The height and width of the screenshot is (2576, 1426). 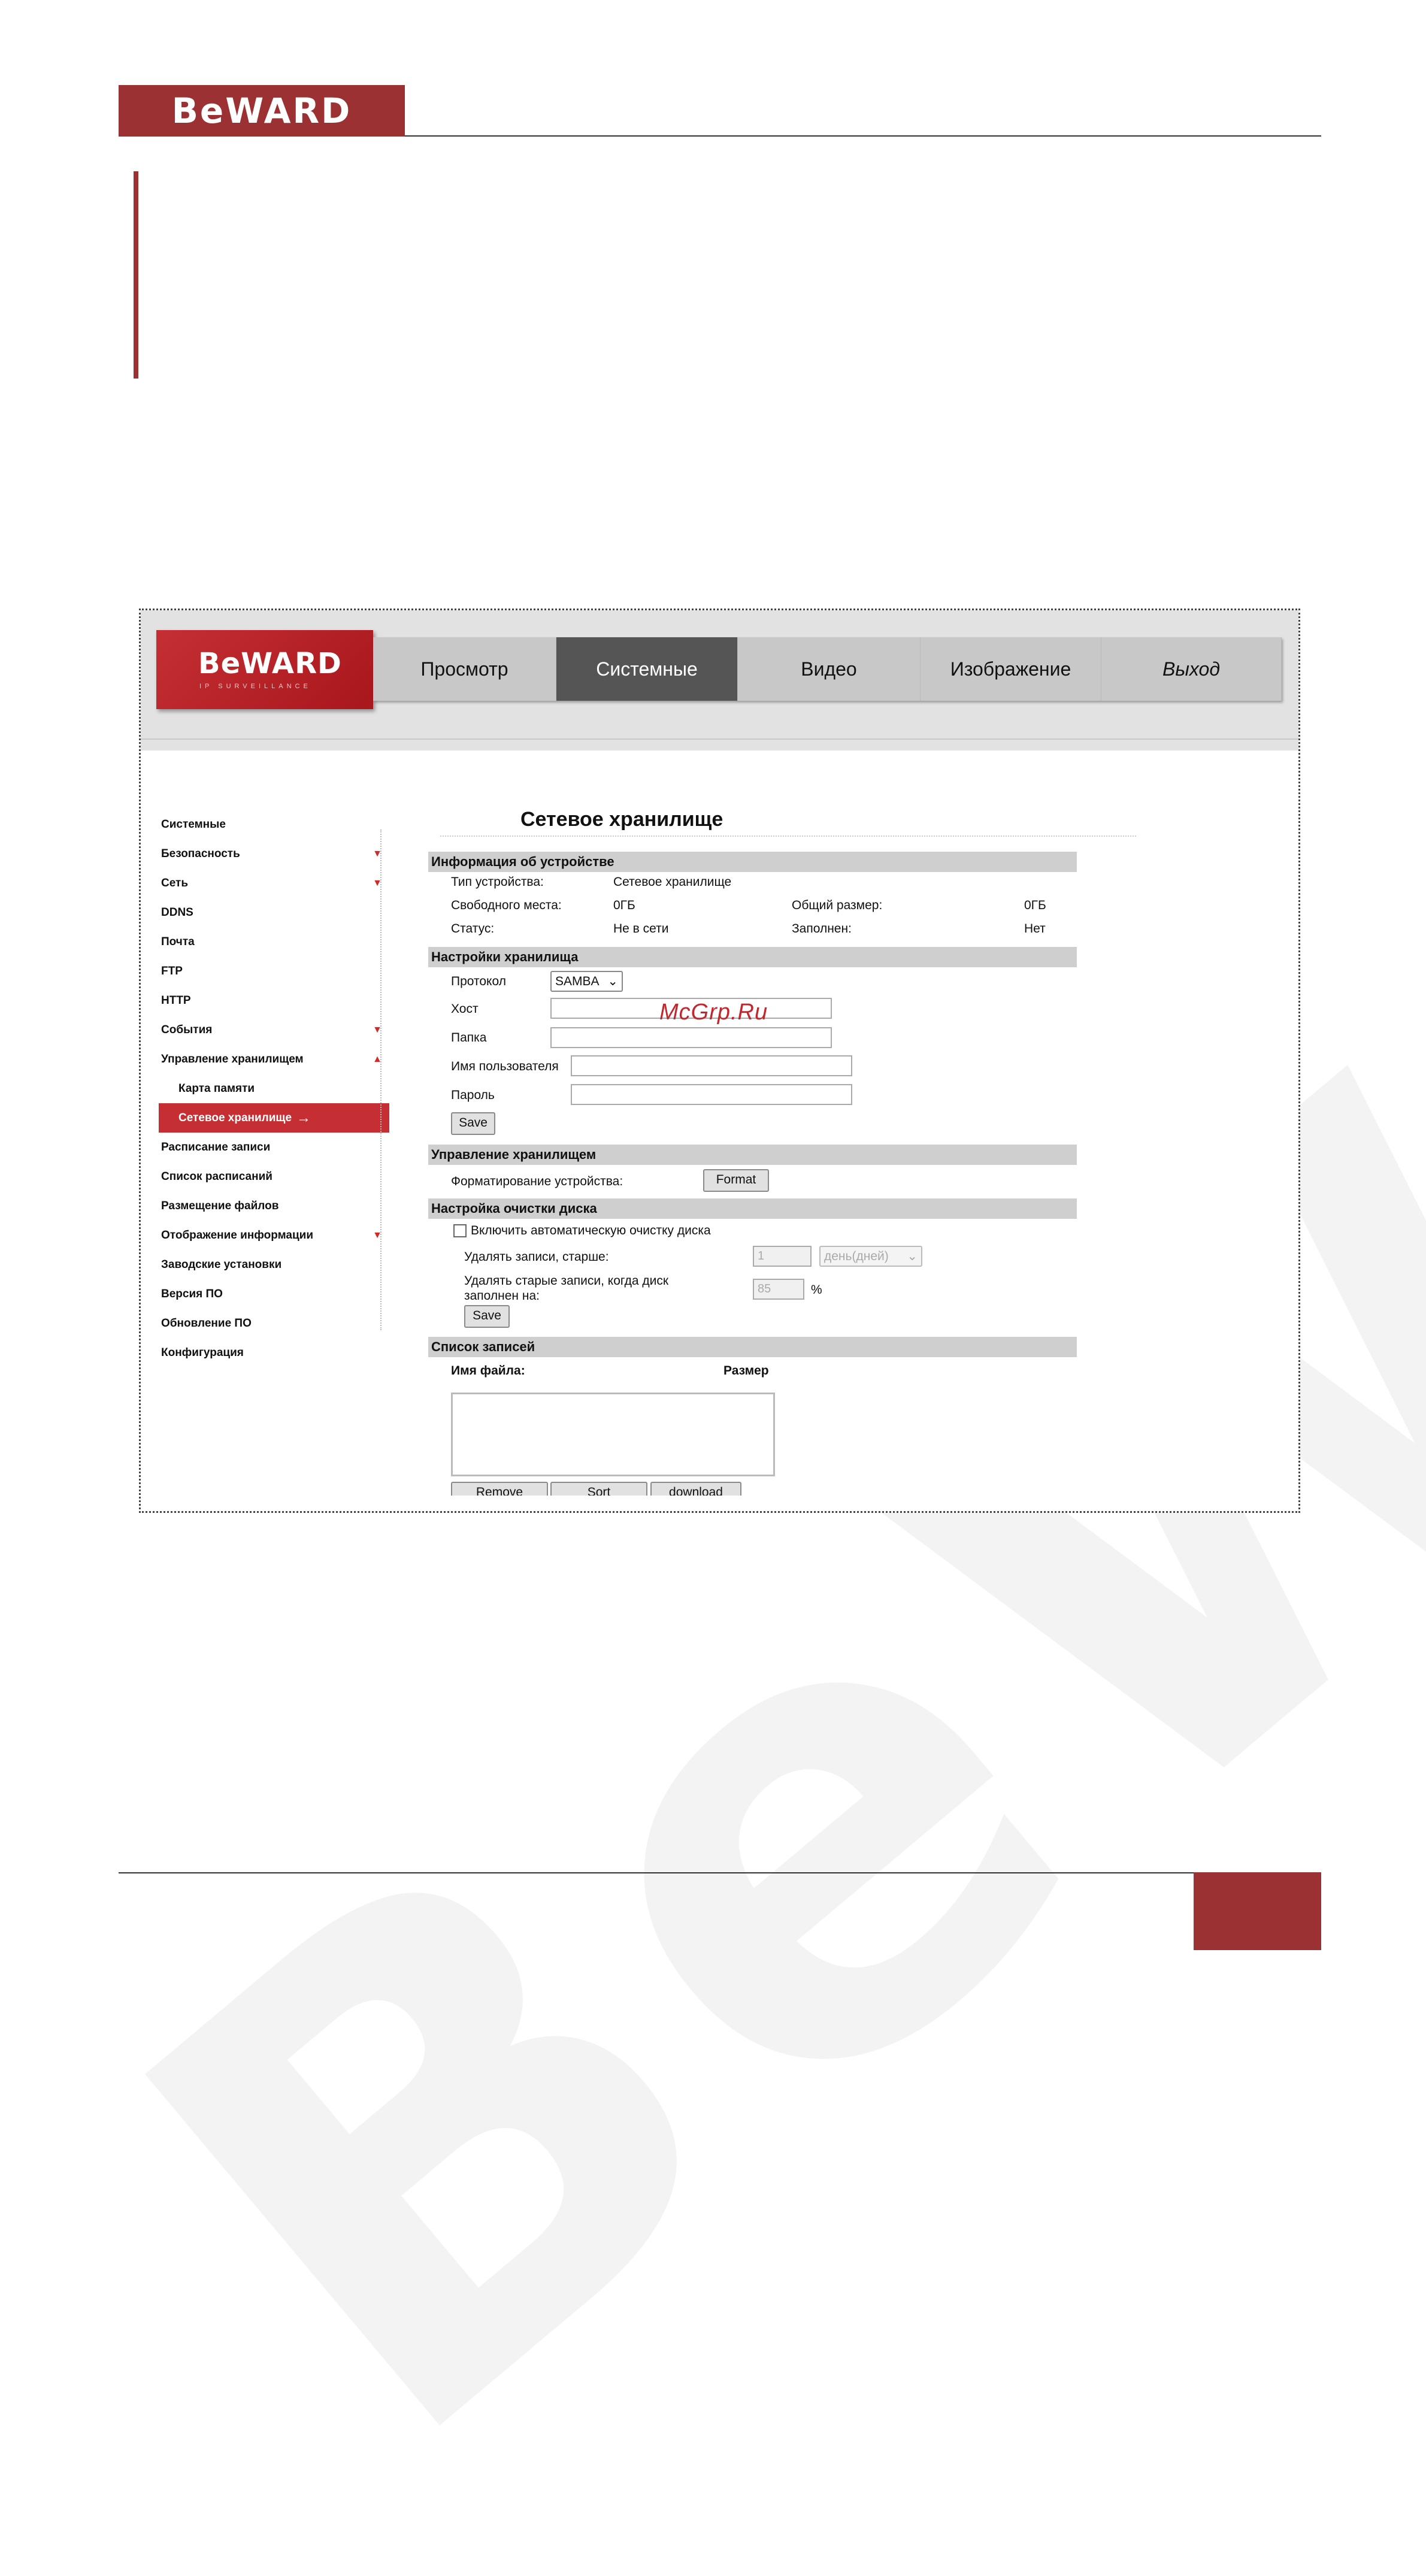 What do you see at coordinates (473, 1095) in the screenshot?
I see `password-label: Пароль` at bounding box center [473, 1095].